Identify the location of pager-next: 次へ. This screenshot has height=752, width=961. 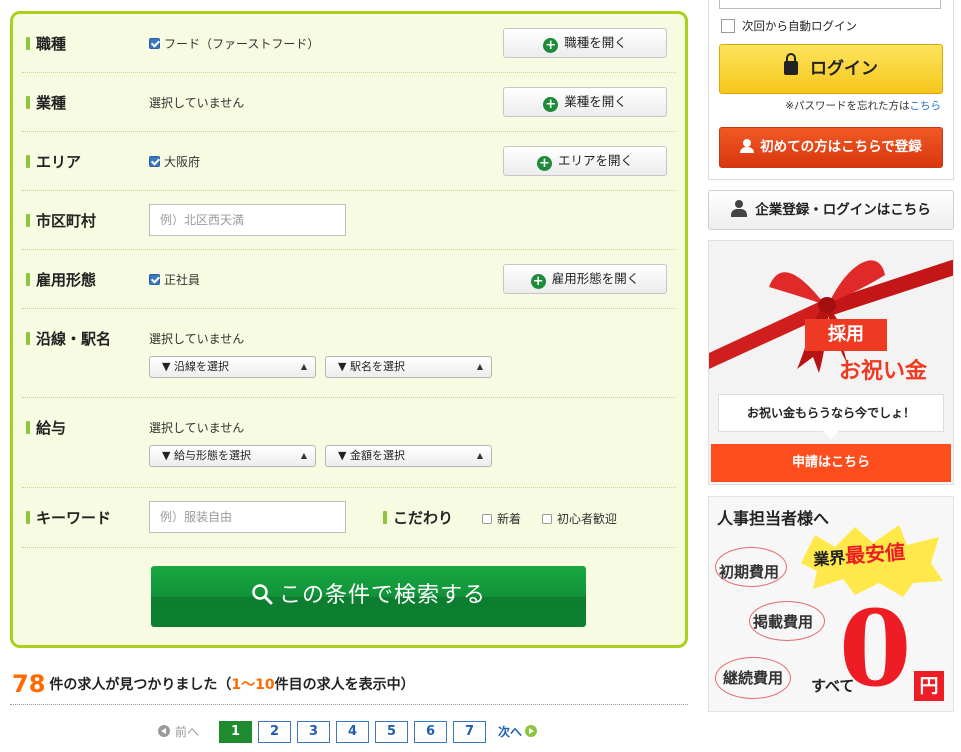
(518, 731).